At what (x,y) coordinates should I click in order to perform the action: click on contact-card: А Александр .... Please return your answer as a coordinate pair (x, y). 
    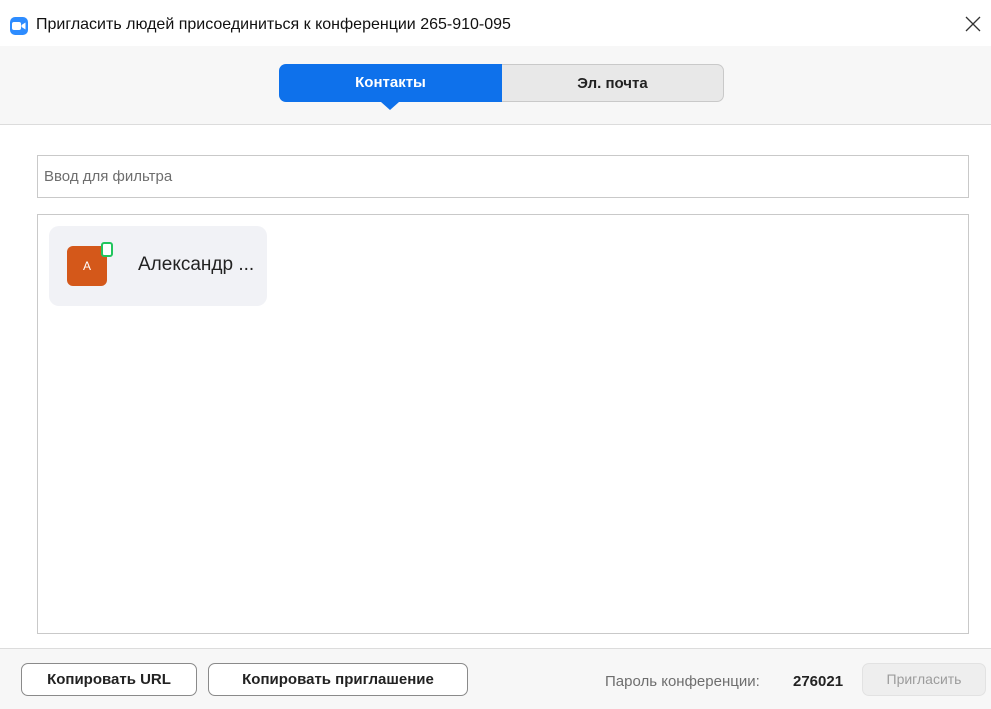
    Looking at the image, I should click on (158, 266).